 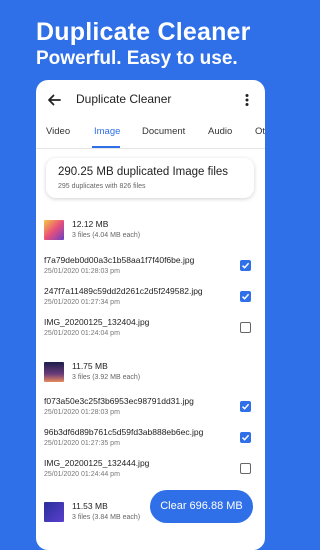 I want to click on file-date: 25/01/2020 01:27:35 pm, so click(x=82, y=443).